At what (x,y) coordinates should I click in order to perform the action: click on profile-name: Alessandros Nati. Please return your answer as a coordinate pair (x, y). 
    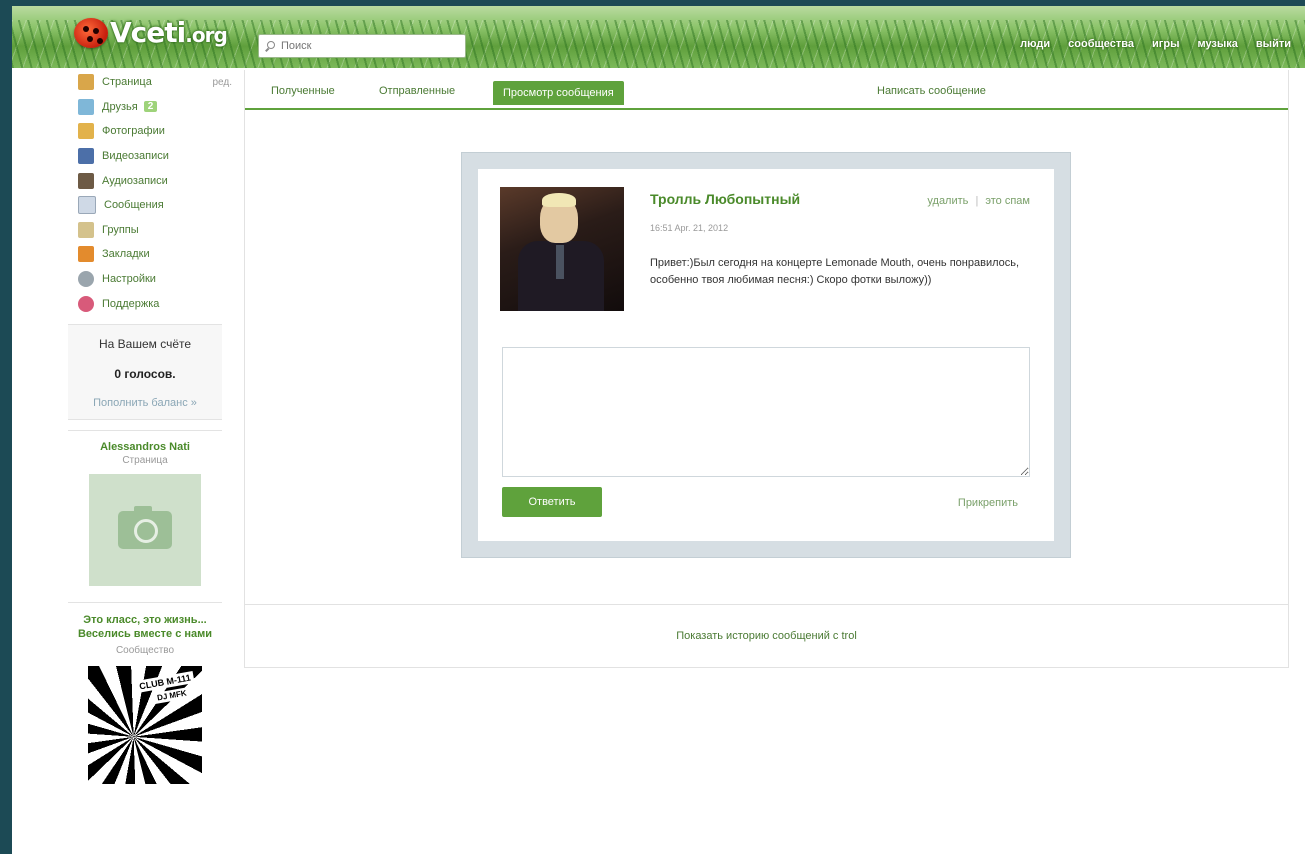
    Looking at the image, I should click on (145, 447).